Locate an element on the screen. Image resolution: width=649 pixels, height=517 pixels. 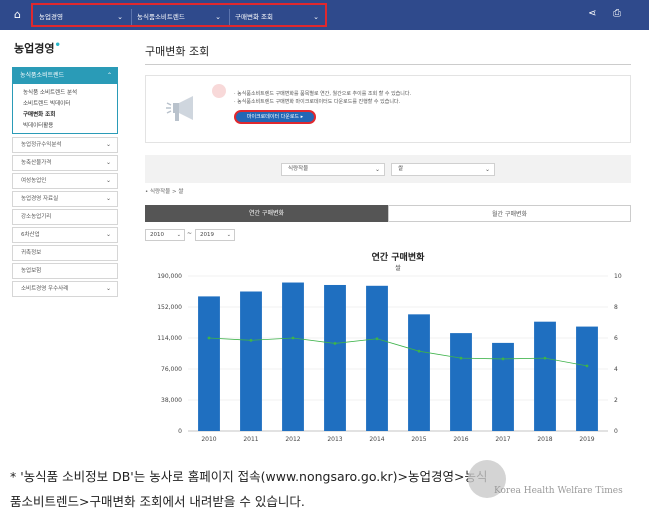
print-icon: ⎙ is located at coordinates (617, 13).